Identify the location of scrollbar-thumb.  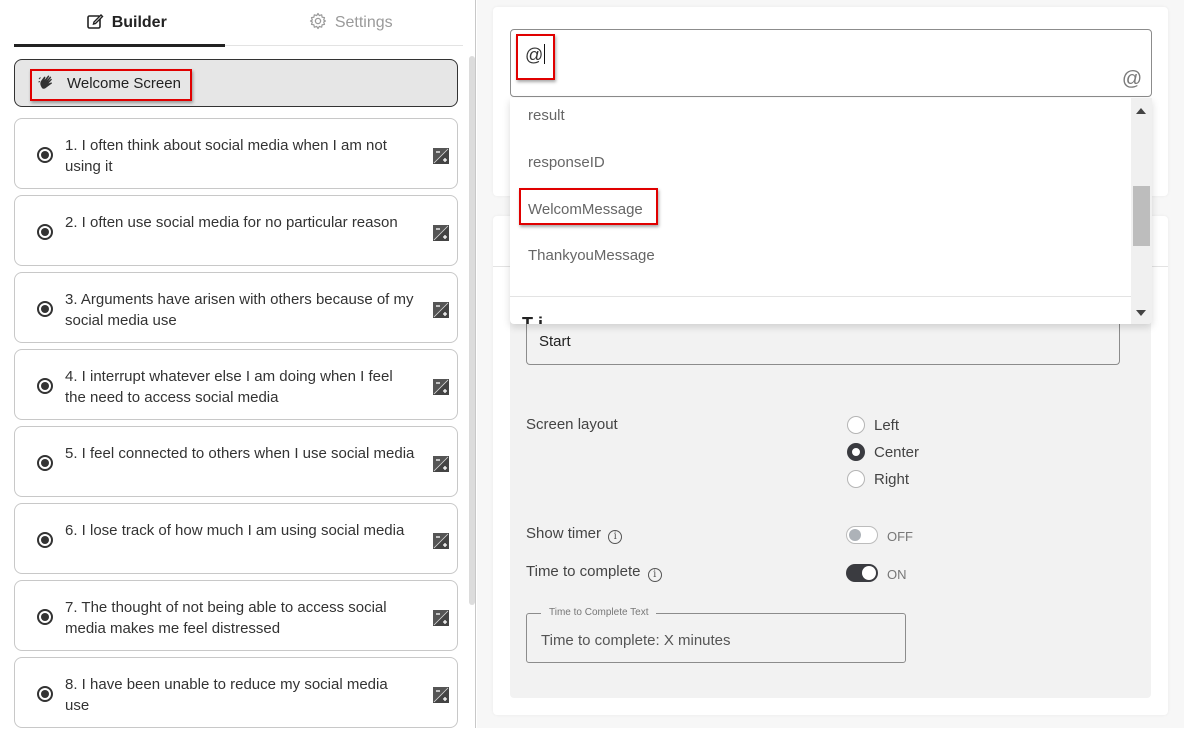
(1141, 216).